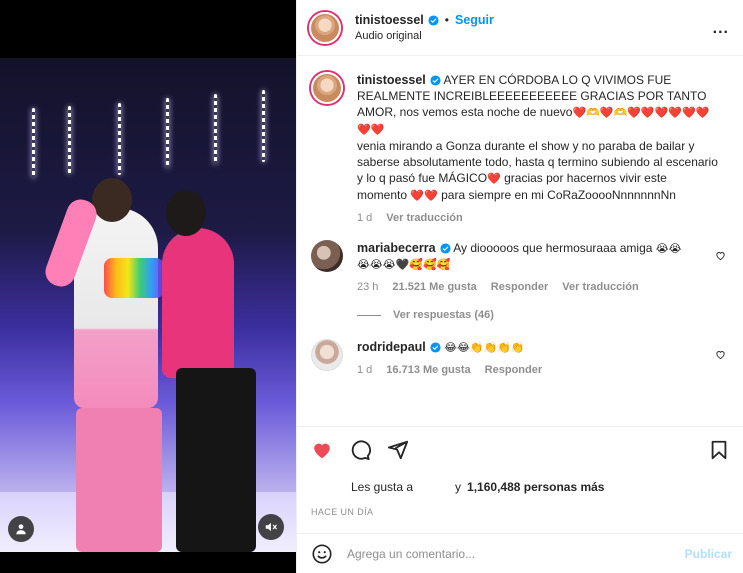 Image resolution: width=743 pixels, height=573 pixels. I want to click on liker-avatar, so click(433, 487).